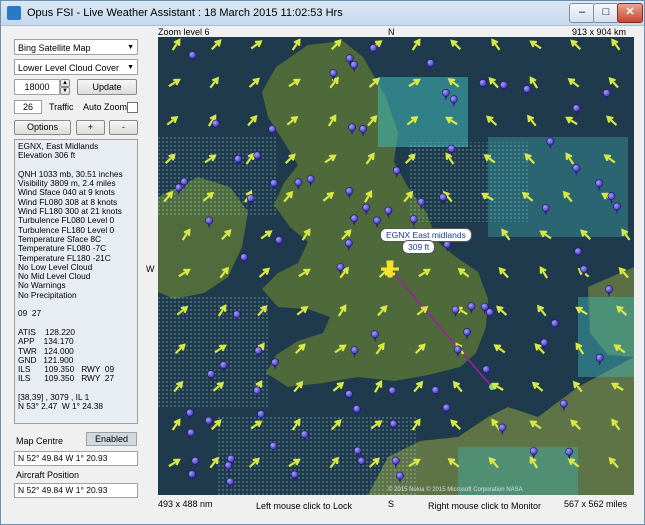  Describe the element at coordinates (582, 13) in the screenshot. I see `minimize-button: –` at that location.